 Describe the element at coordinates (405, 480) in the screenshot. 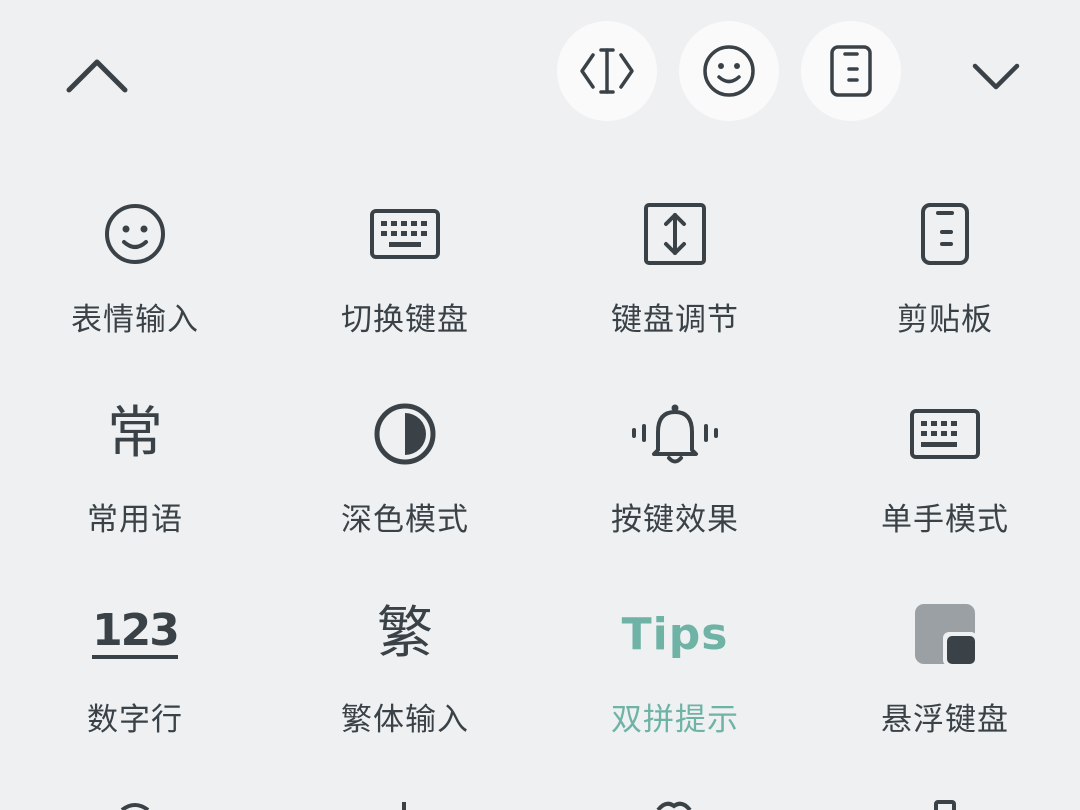

I see `grid-item-dark-mode: 深色模式` at that location.